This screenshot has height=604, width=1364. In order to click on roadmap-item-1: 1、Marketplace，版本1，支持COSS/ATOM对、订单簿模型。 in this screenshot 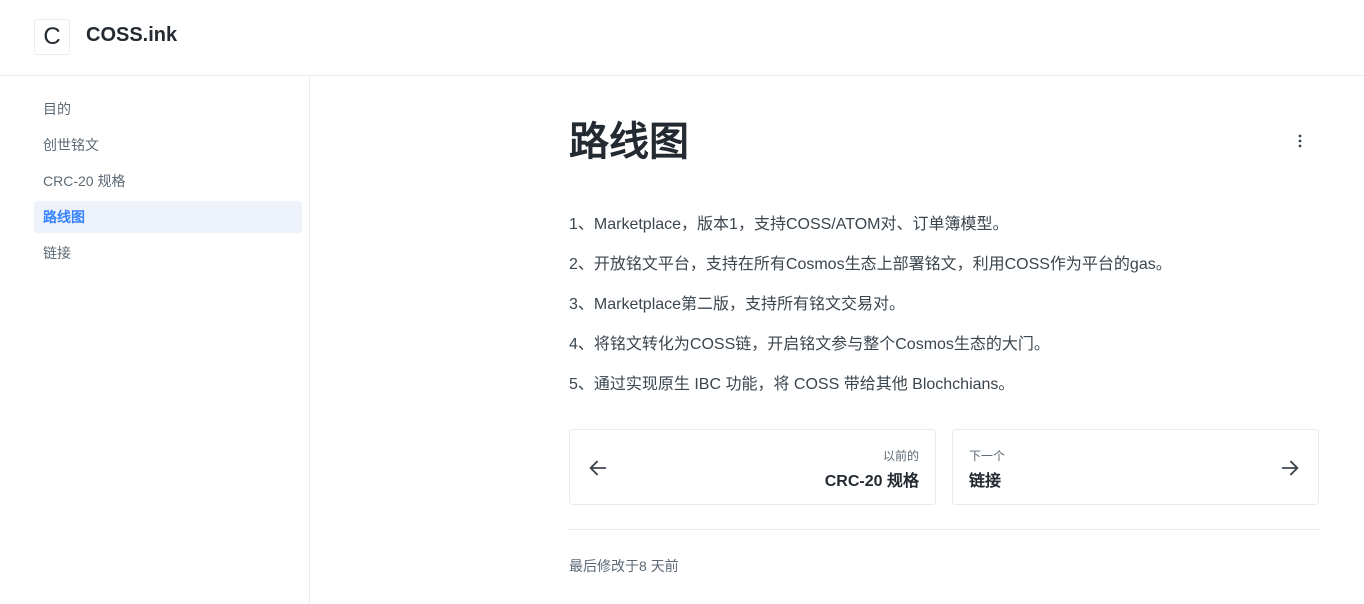, I will do `click(789, 224)`.